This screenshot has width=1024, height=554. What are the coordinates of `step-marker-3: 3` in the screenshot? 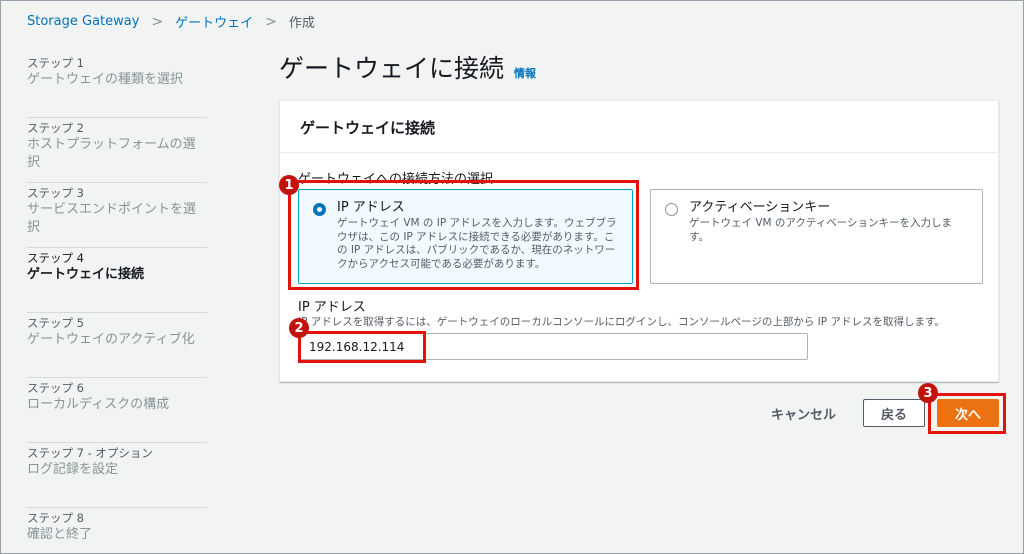 It's located at (928, 393).